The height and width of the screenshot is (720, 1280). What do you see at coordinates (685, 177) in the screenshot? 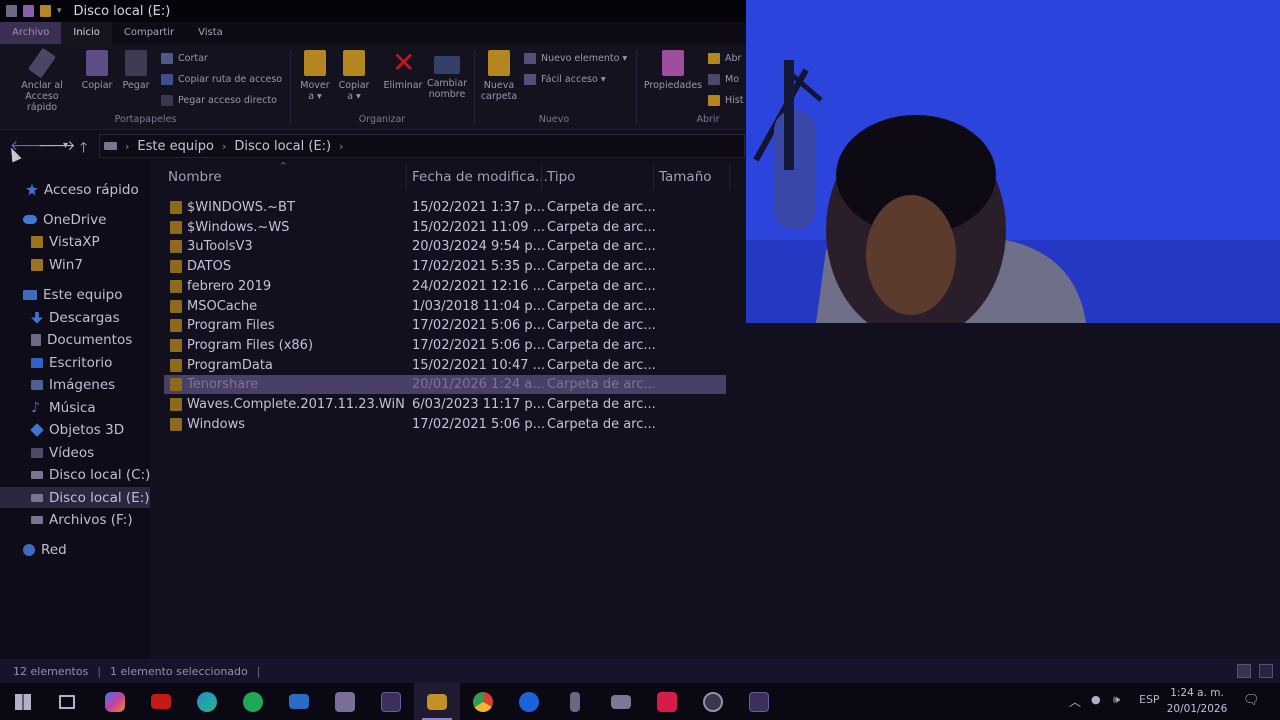
I see `column-header-tamano: Tamaño` at bounding box center [685, 177].